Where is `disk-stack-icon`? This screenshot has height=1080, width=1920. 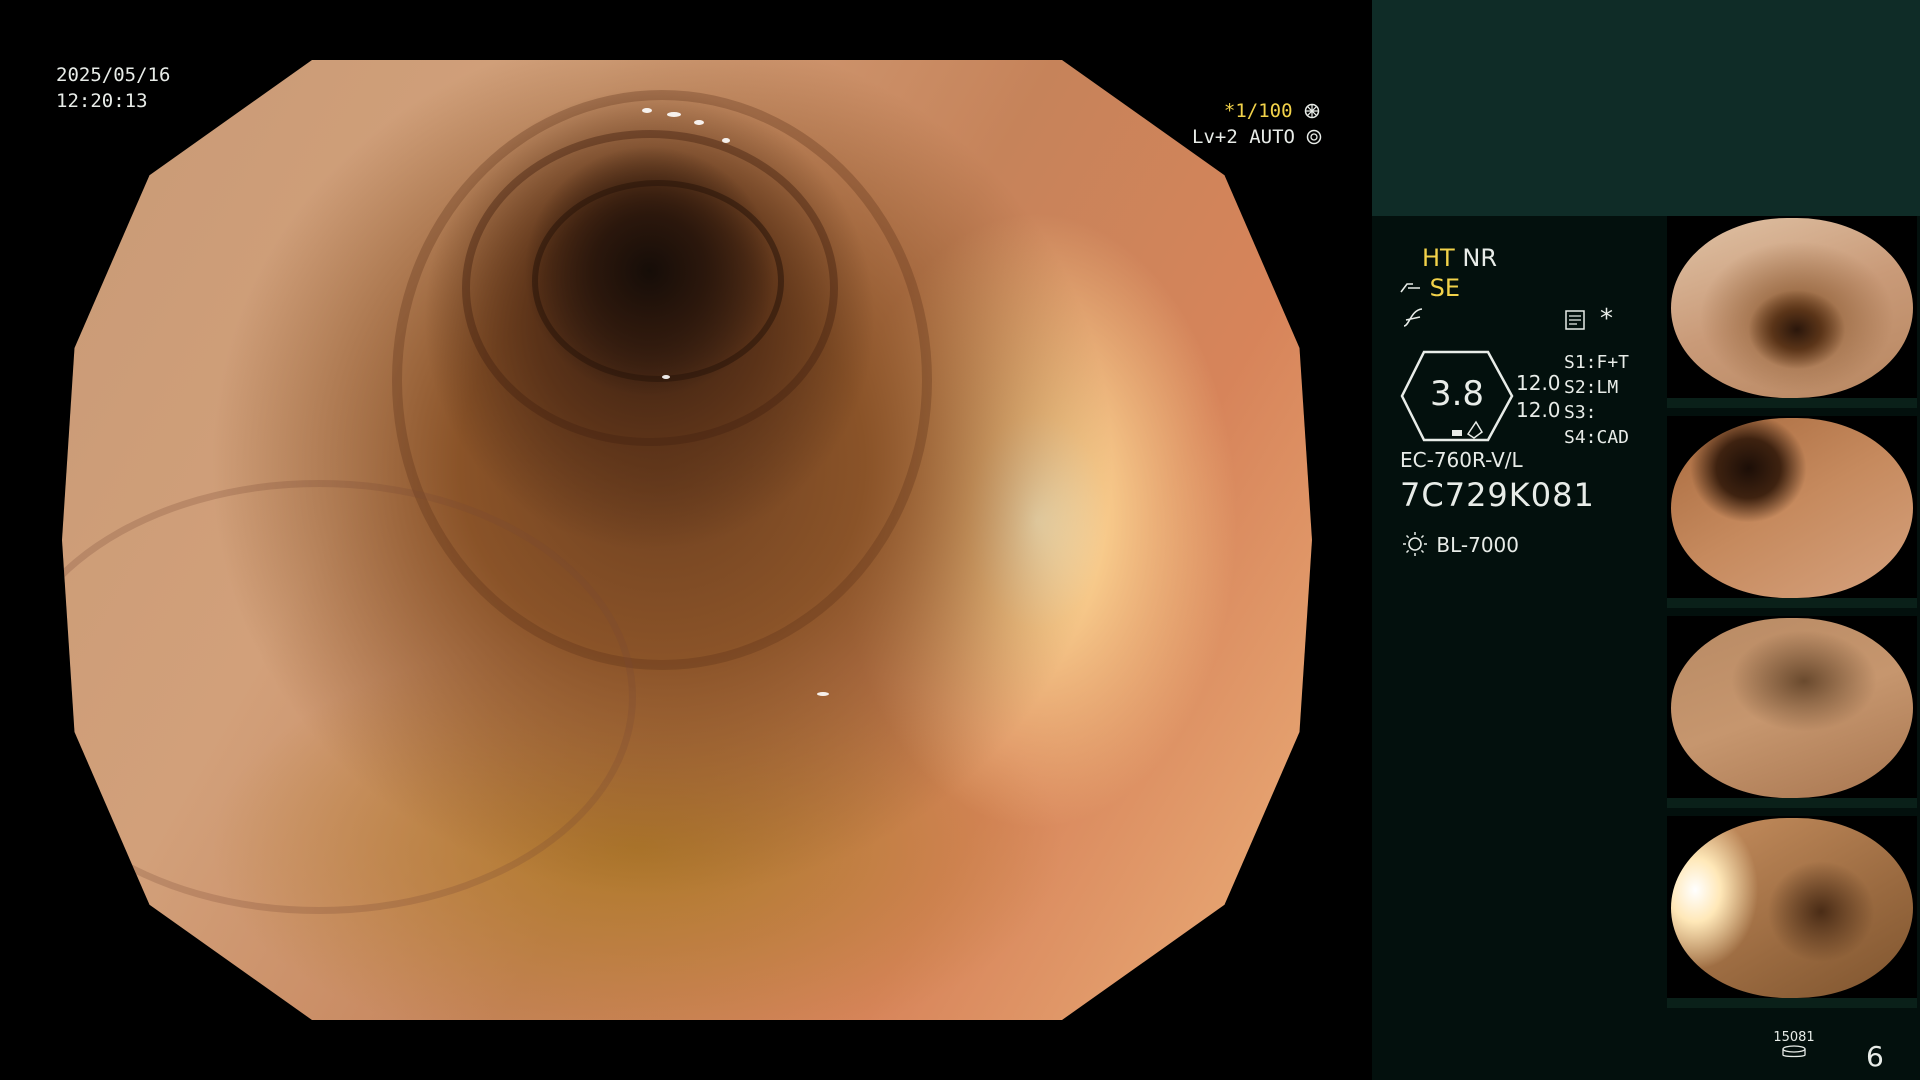
disk-stack-icon is located at coordinates (1794, 1051).